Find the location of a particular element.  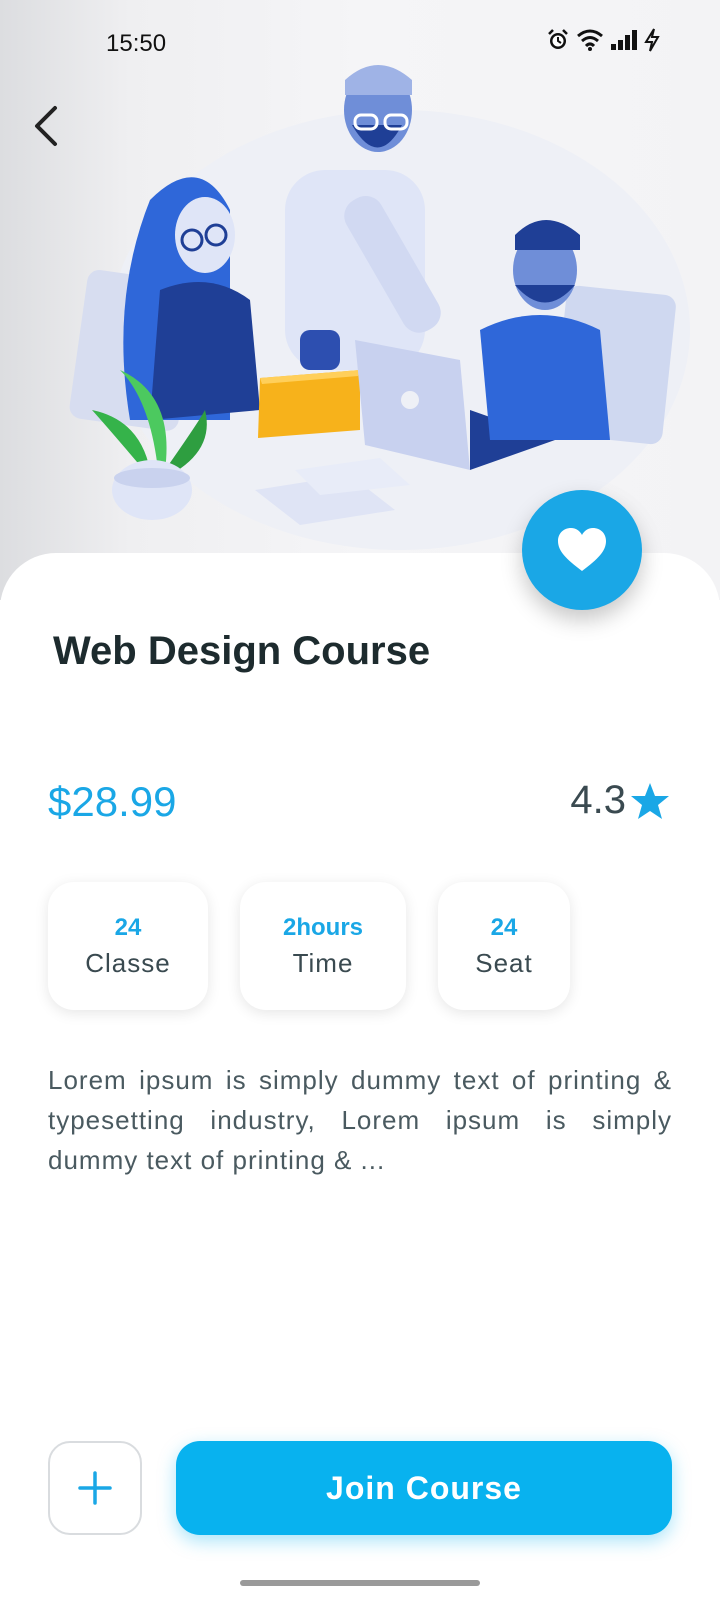

course-title: Web Design Course is located at coordinates (242, 651).